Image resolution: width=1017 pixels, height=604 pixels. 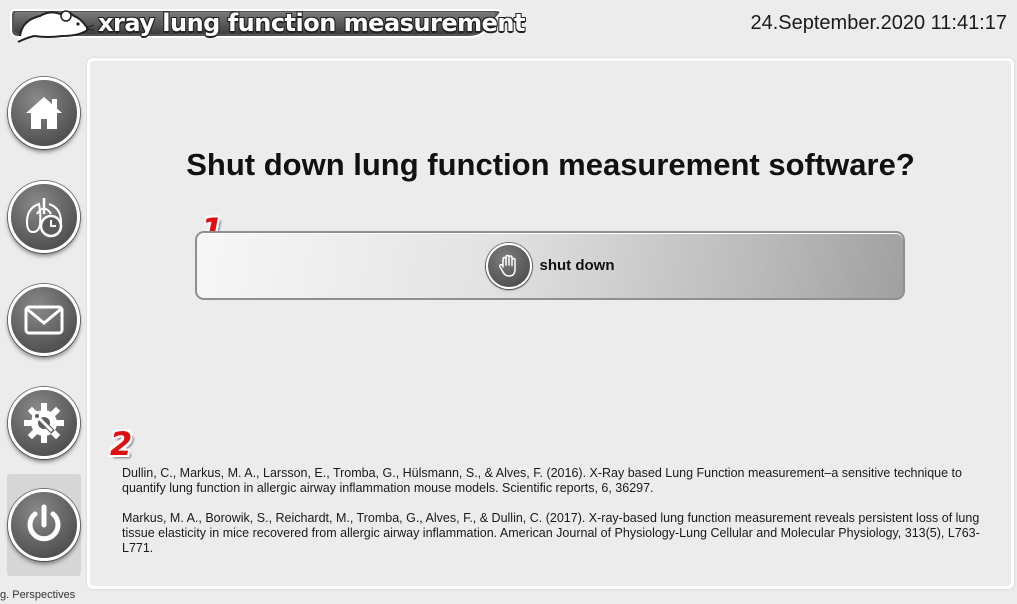 I want to click on mail-button-circle, so click(x=44, y=320).